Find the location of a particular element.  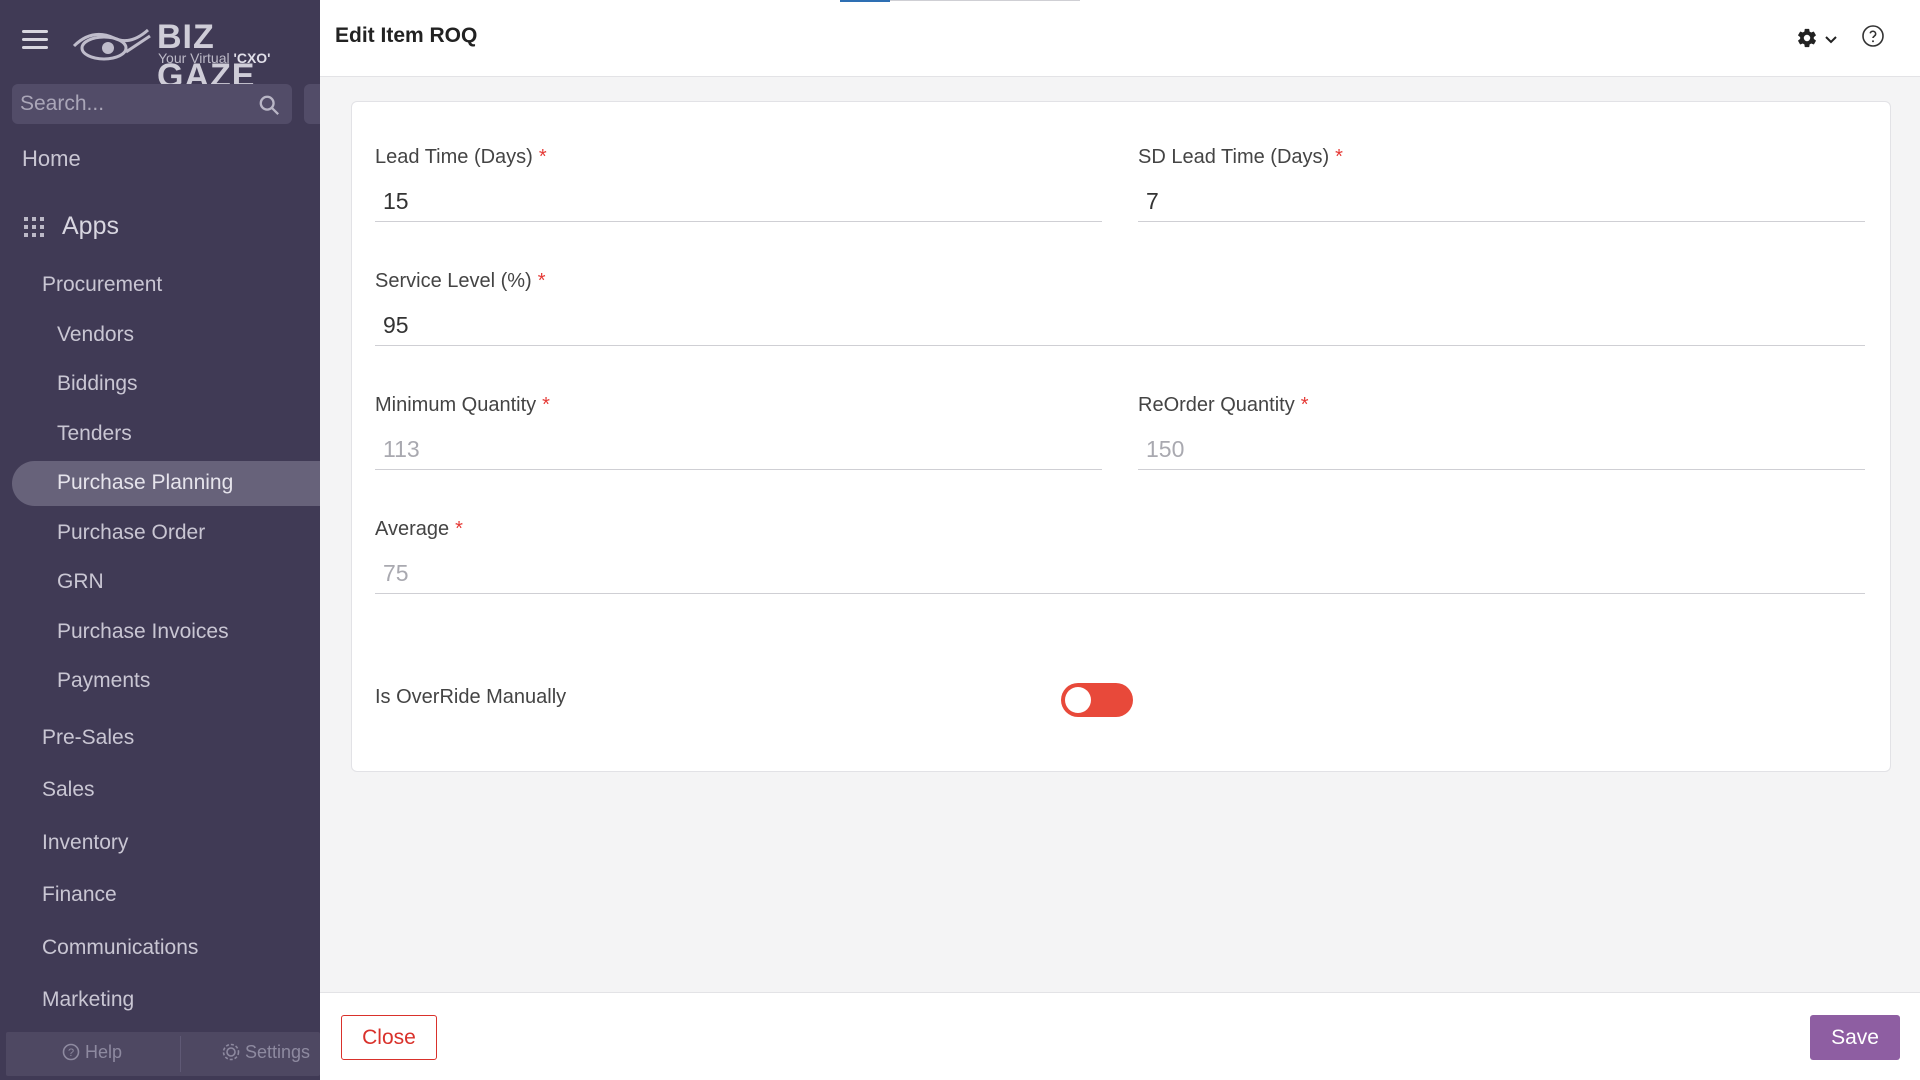

sidebar-header: BIZ GAZE Your Virtual 'CXO' is located at coordinates (160, 47).